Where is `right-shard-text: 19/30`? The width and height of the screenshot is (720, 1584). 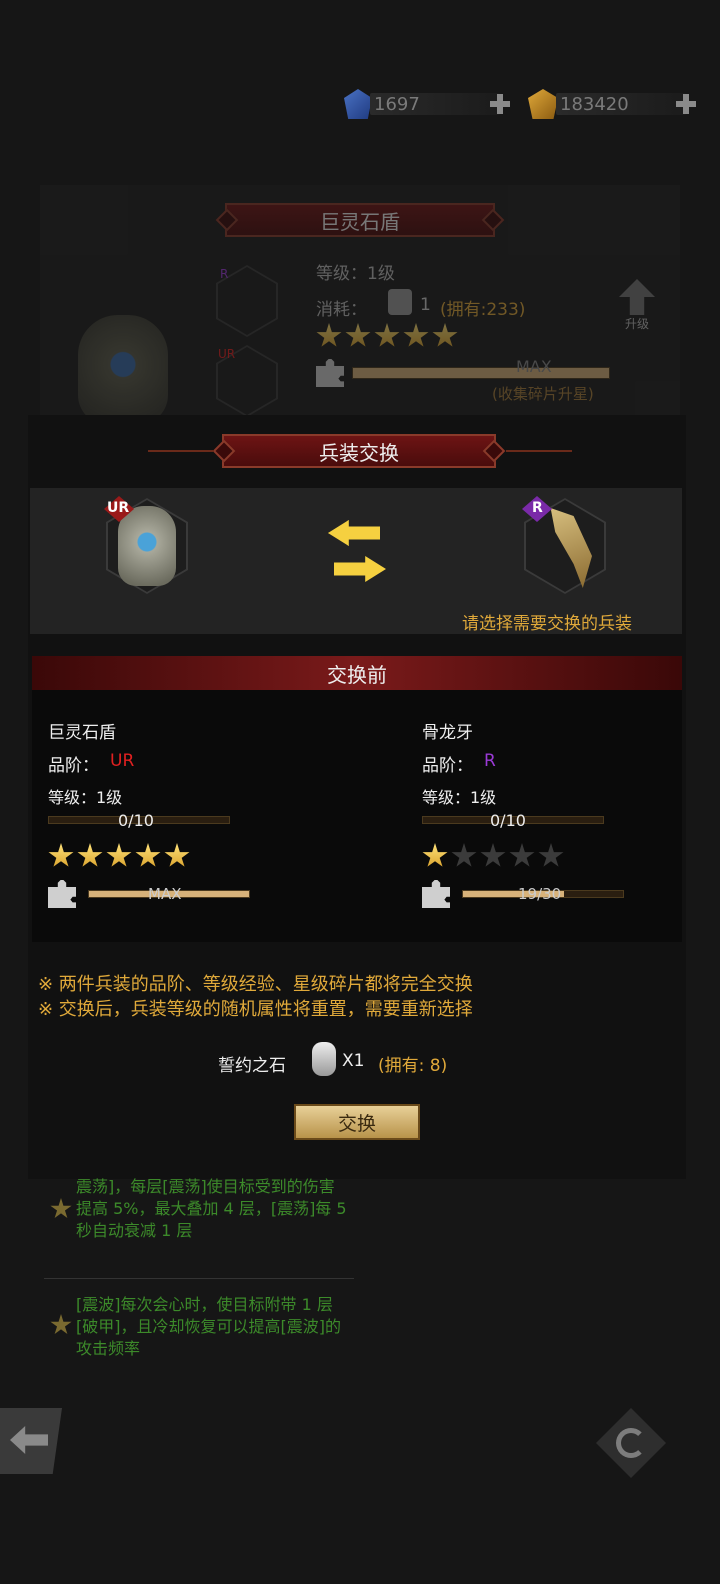
right-shard-text: 19/30 is located at coordinates (540, 894).